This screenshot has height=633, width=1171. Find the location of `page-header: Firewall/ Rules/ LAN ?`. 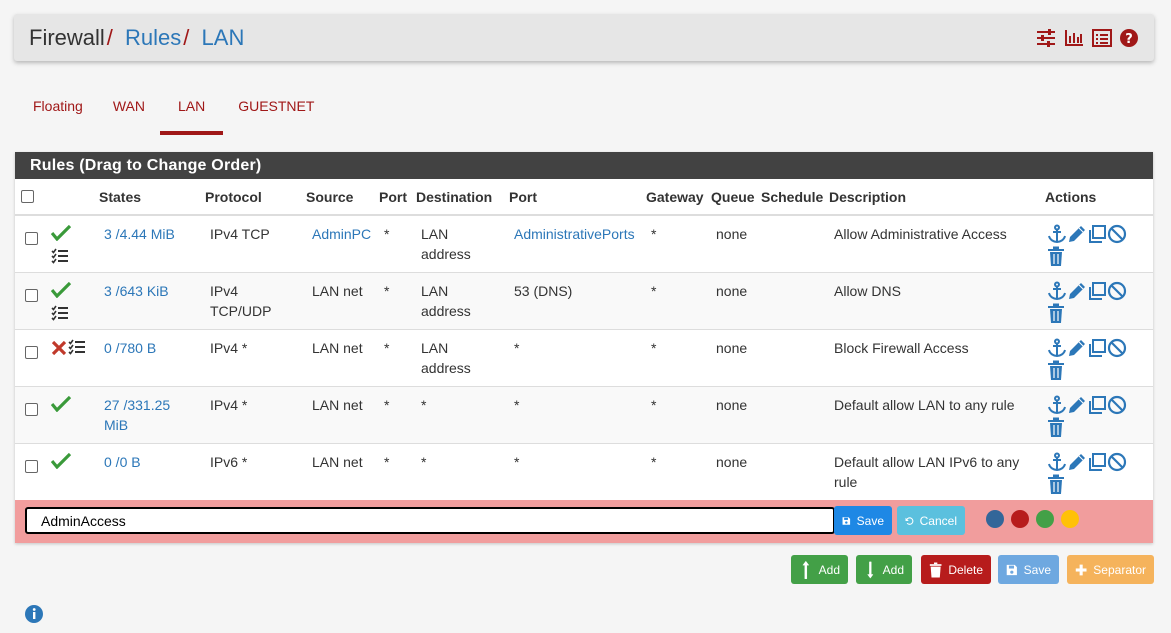

page-header: Firewall/ Rules/ LAN ? is located at coordinates (584, 37).